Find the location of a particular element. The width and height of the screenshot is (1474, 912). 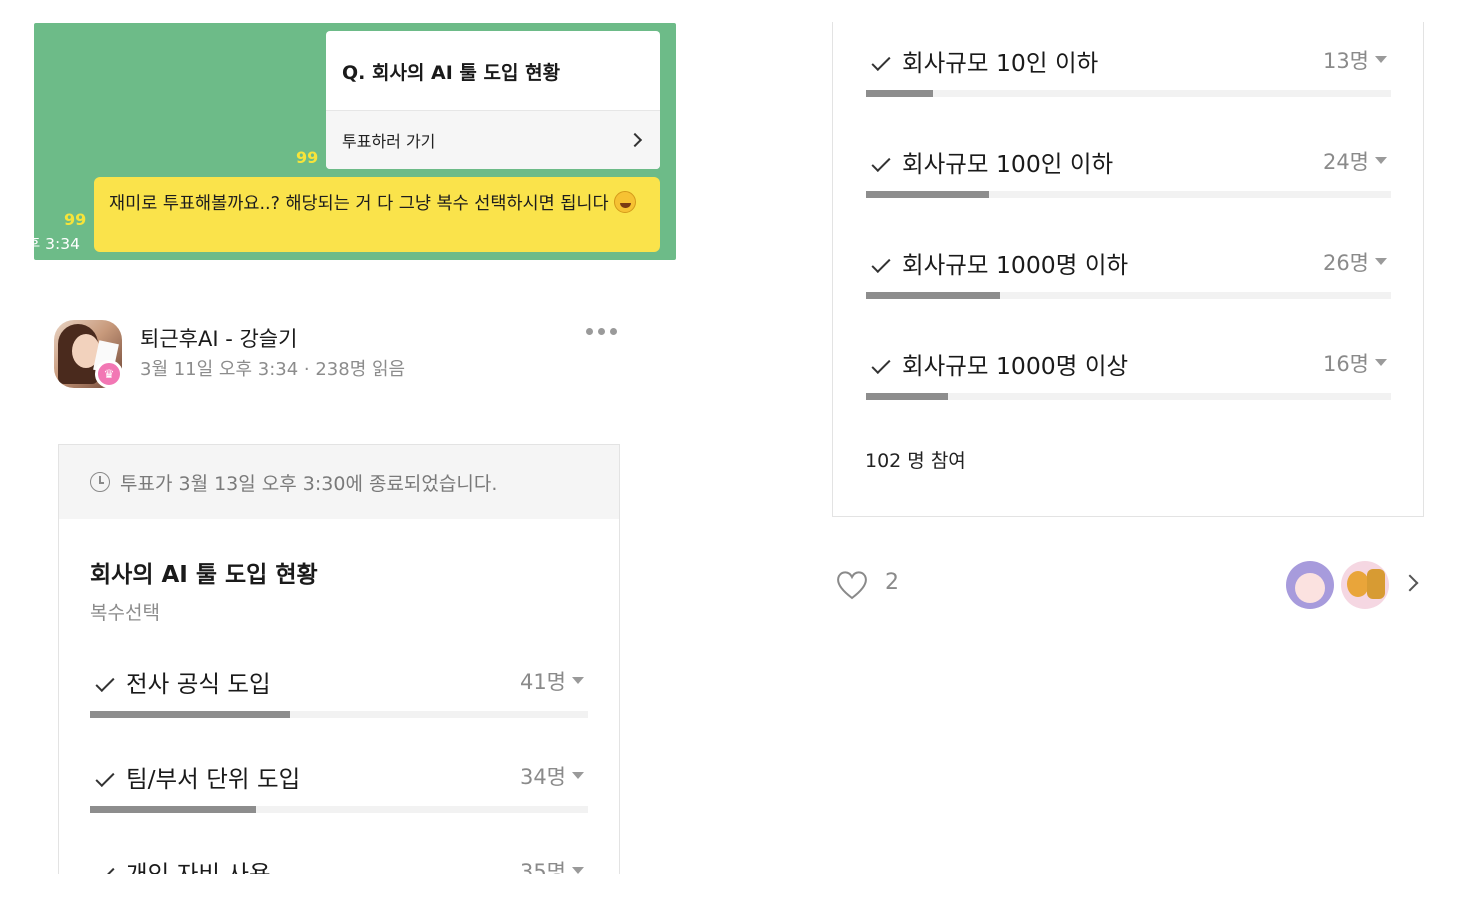

poll-subtitle: 복수선택 is located at coordinates (125, 613).